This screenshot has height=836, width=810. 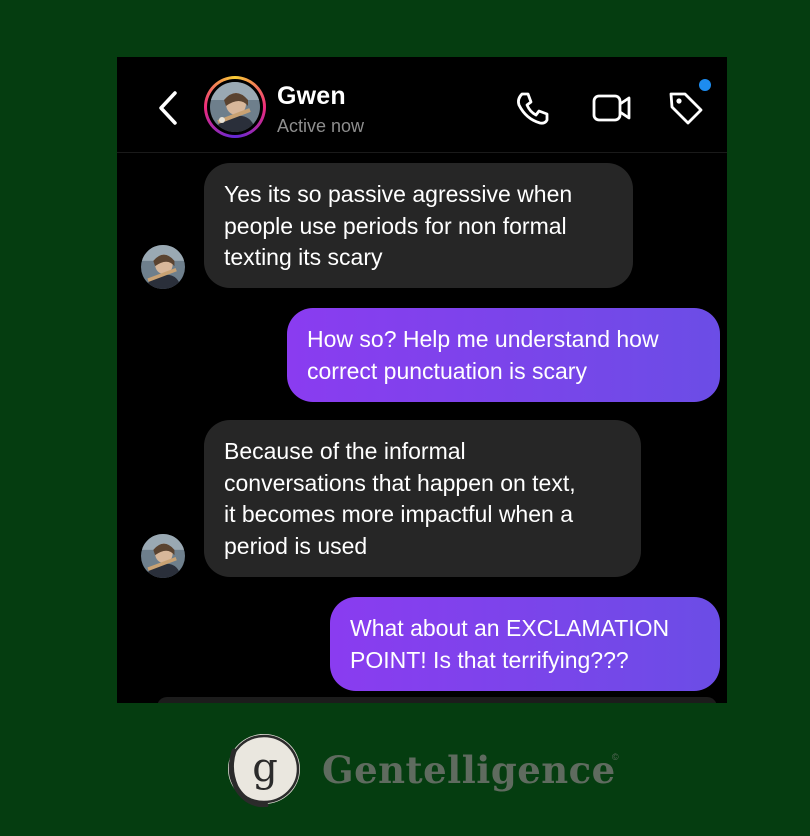 What do you see at coordinates (303, 257) in the screenshot?
I see `message-line: texting its scary` at bounding box center [303, 257].